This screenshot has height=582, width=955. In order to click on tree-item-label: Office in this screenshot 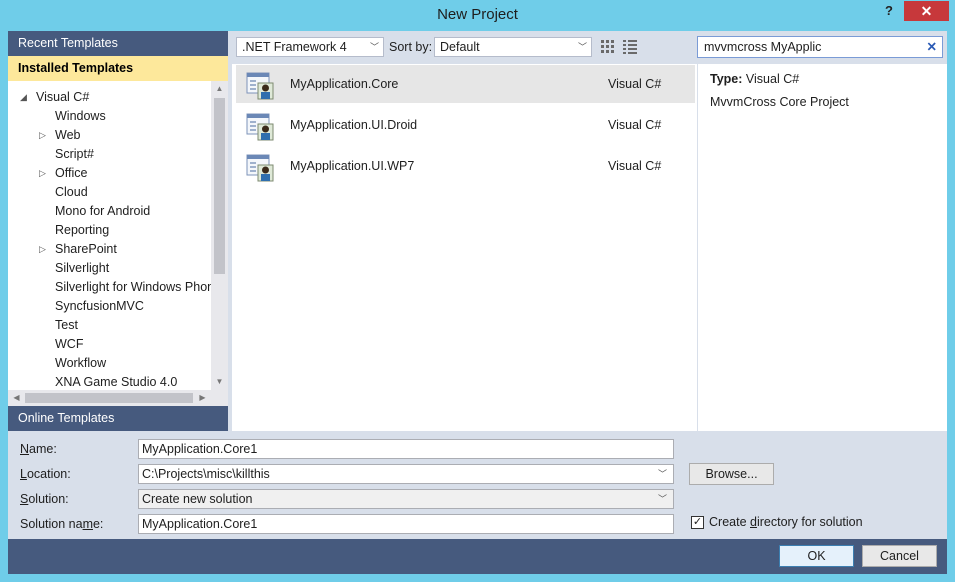, I will do `click(71, 173)`.